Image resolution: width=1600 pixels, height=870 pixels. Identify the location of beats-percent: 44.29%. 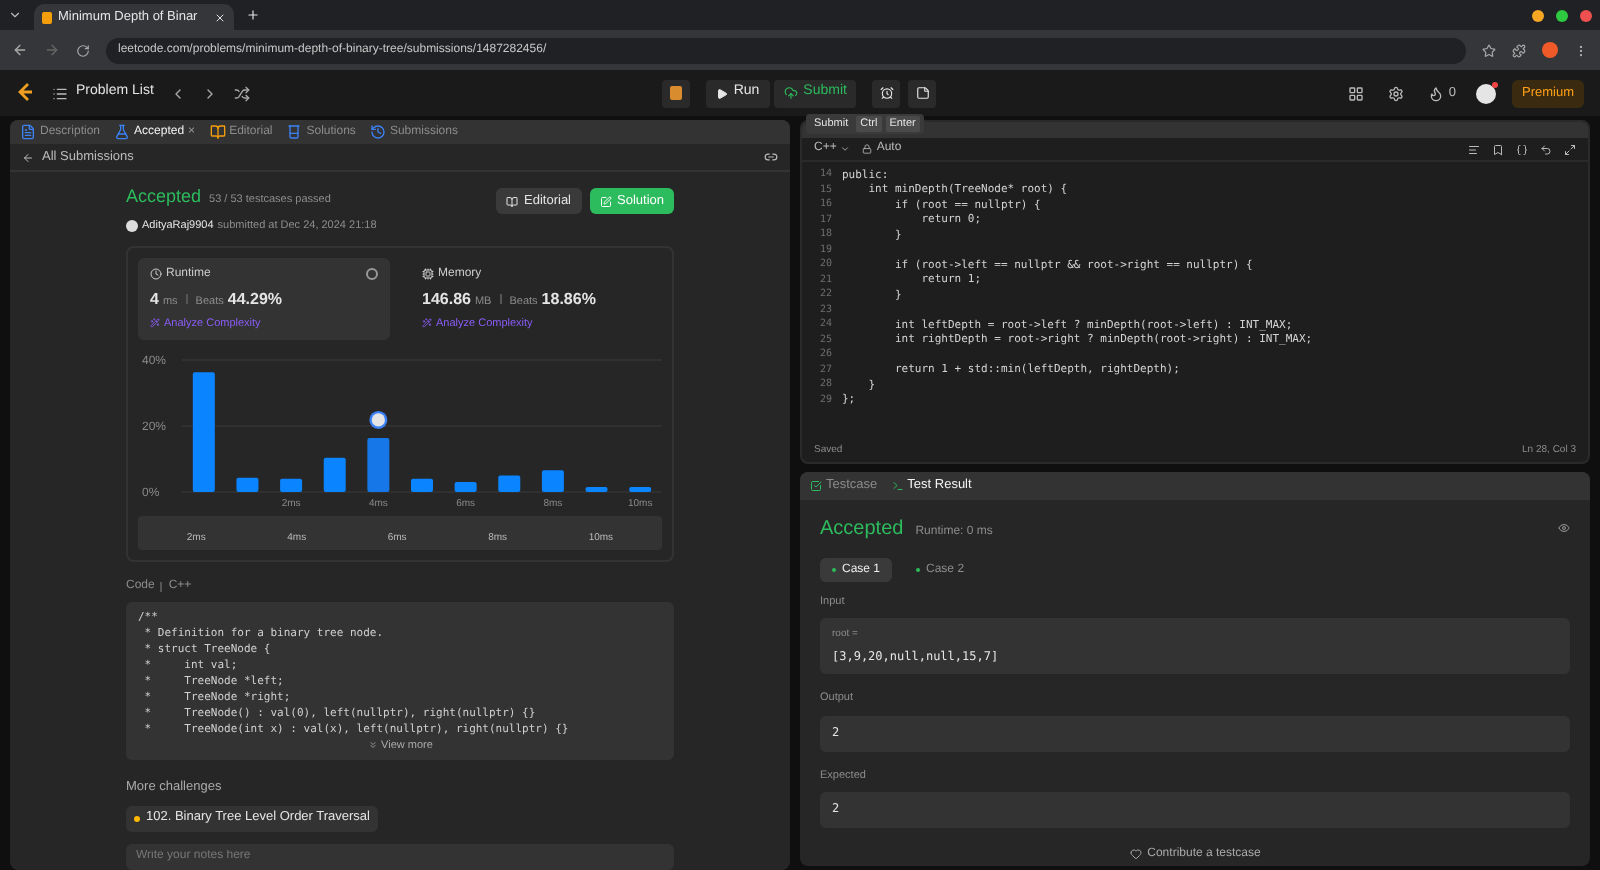
(255, 299).